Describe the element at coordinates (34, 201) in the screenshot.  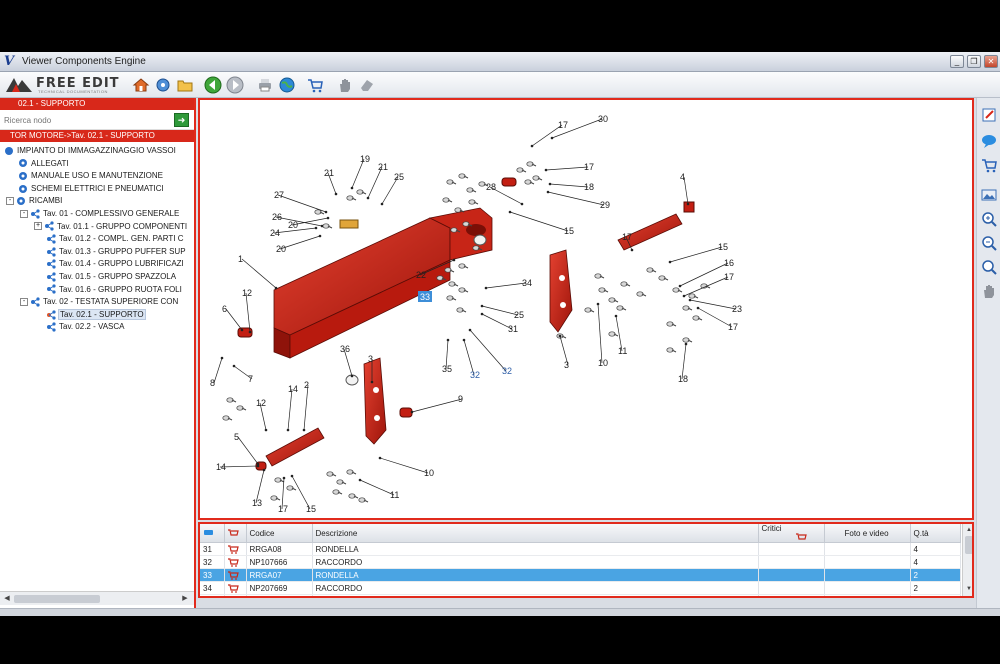
I see `tree-node: - RICAMBI` at that location.